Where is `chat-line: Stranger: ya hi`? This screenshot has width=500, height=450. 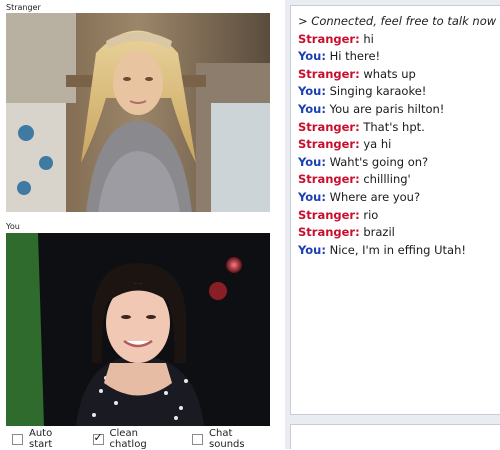 chat-line: Stranger: ya hi is located at coordinates (399, 145).